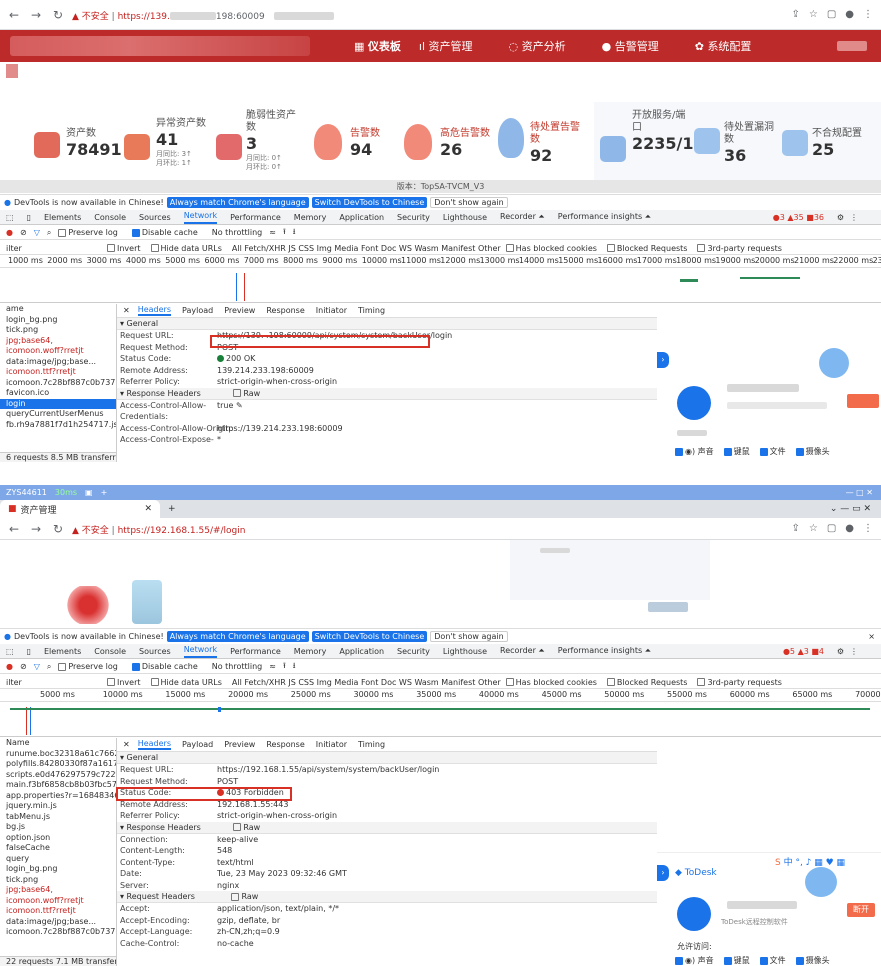  I want to click on clear-icon: ⊘, so click(23, 232).